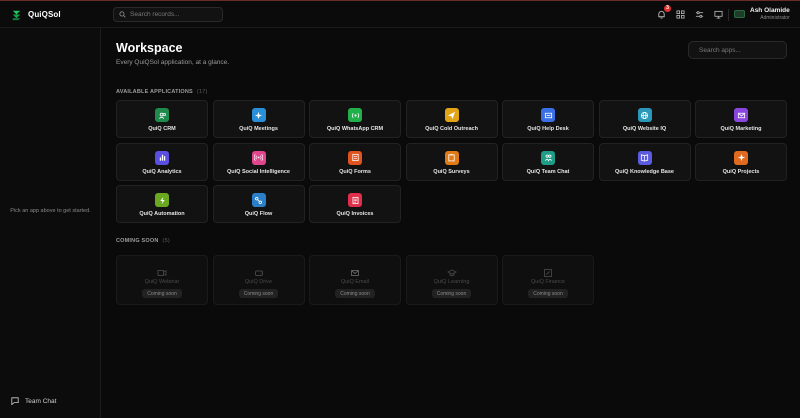 The height and width of the screenshot is (418, 800). Describe the element at coordinates (162, 200) in the screenshot. I see `bolt-icon` at that location.